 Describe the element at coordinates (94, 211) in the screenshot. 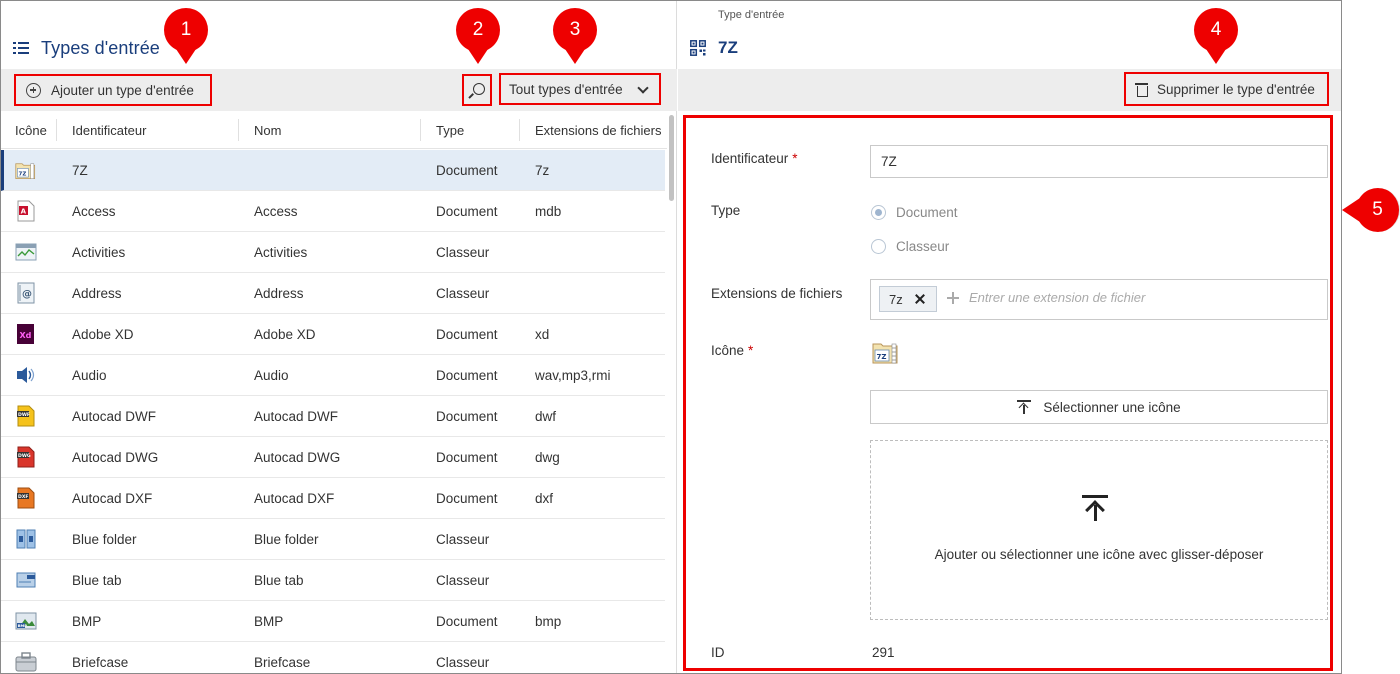

I see `cell-identifier: Access` at that location.